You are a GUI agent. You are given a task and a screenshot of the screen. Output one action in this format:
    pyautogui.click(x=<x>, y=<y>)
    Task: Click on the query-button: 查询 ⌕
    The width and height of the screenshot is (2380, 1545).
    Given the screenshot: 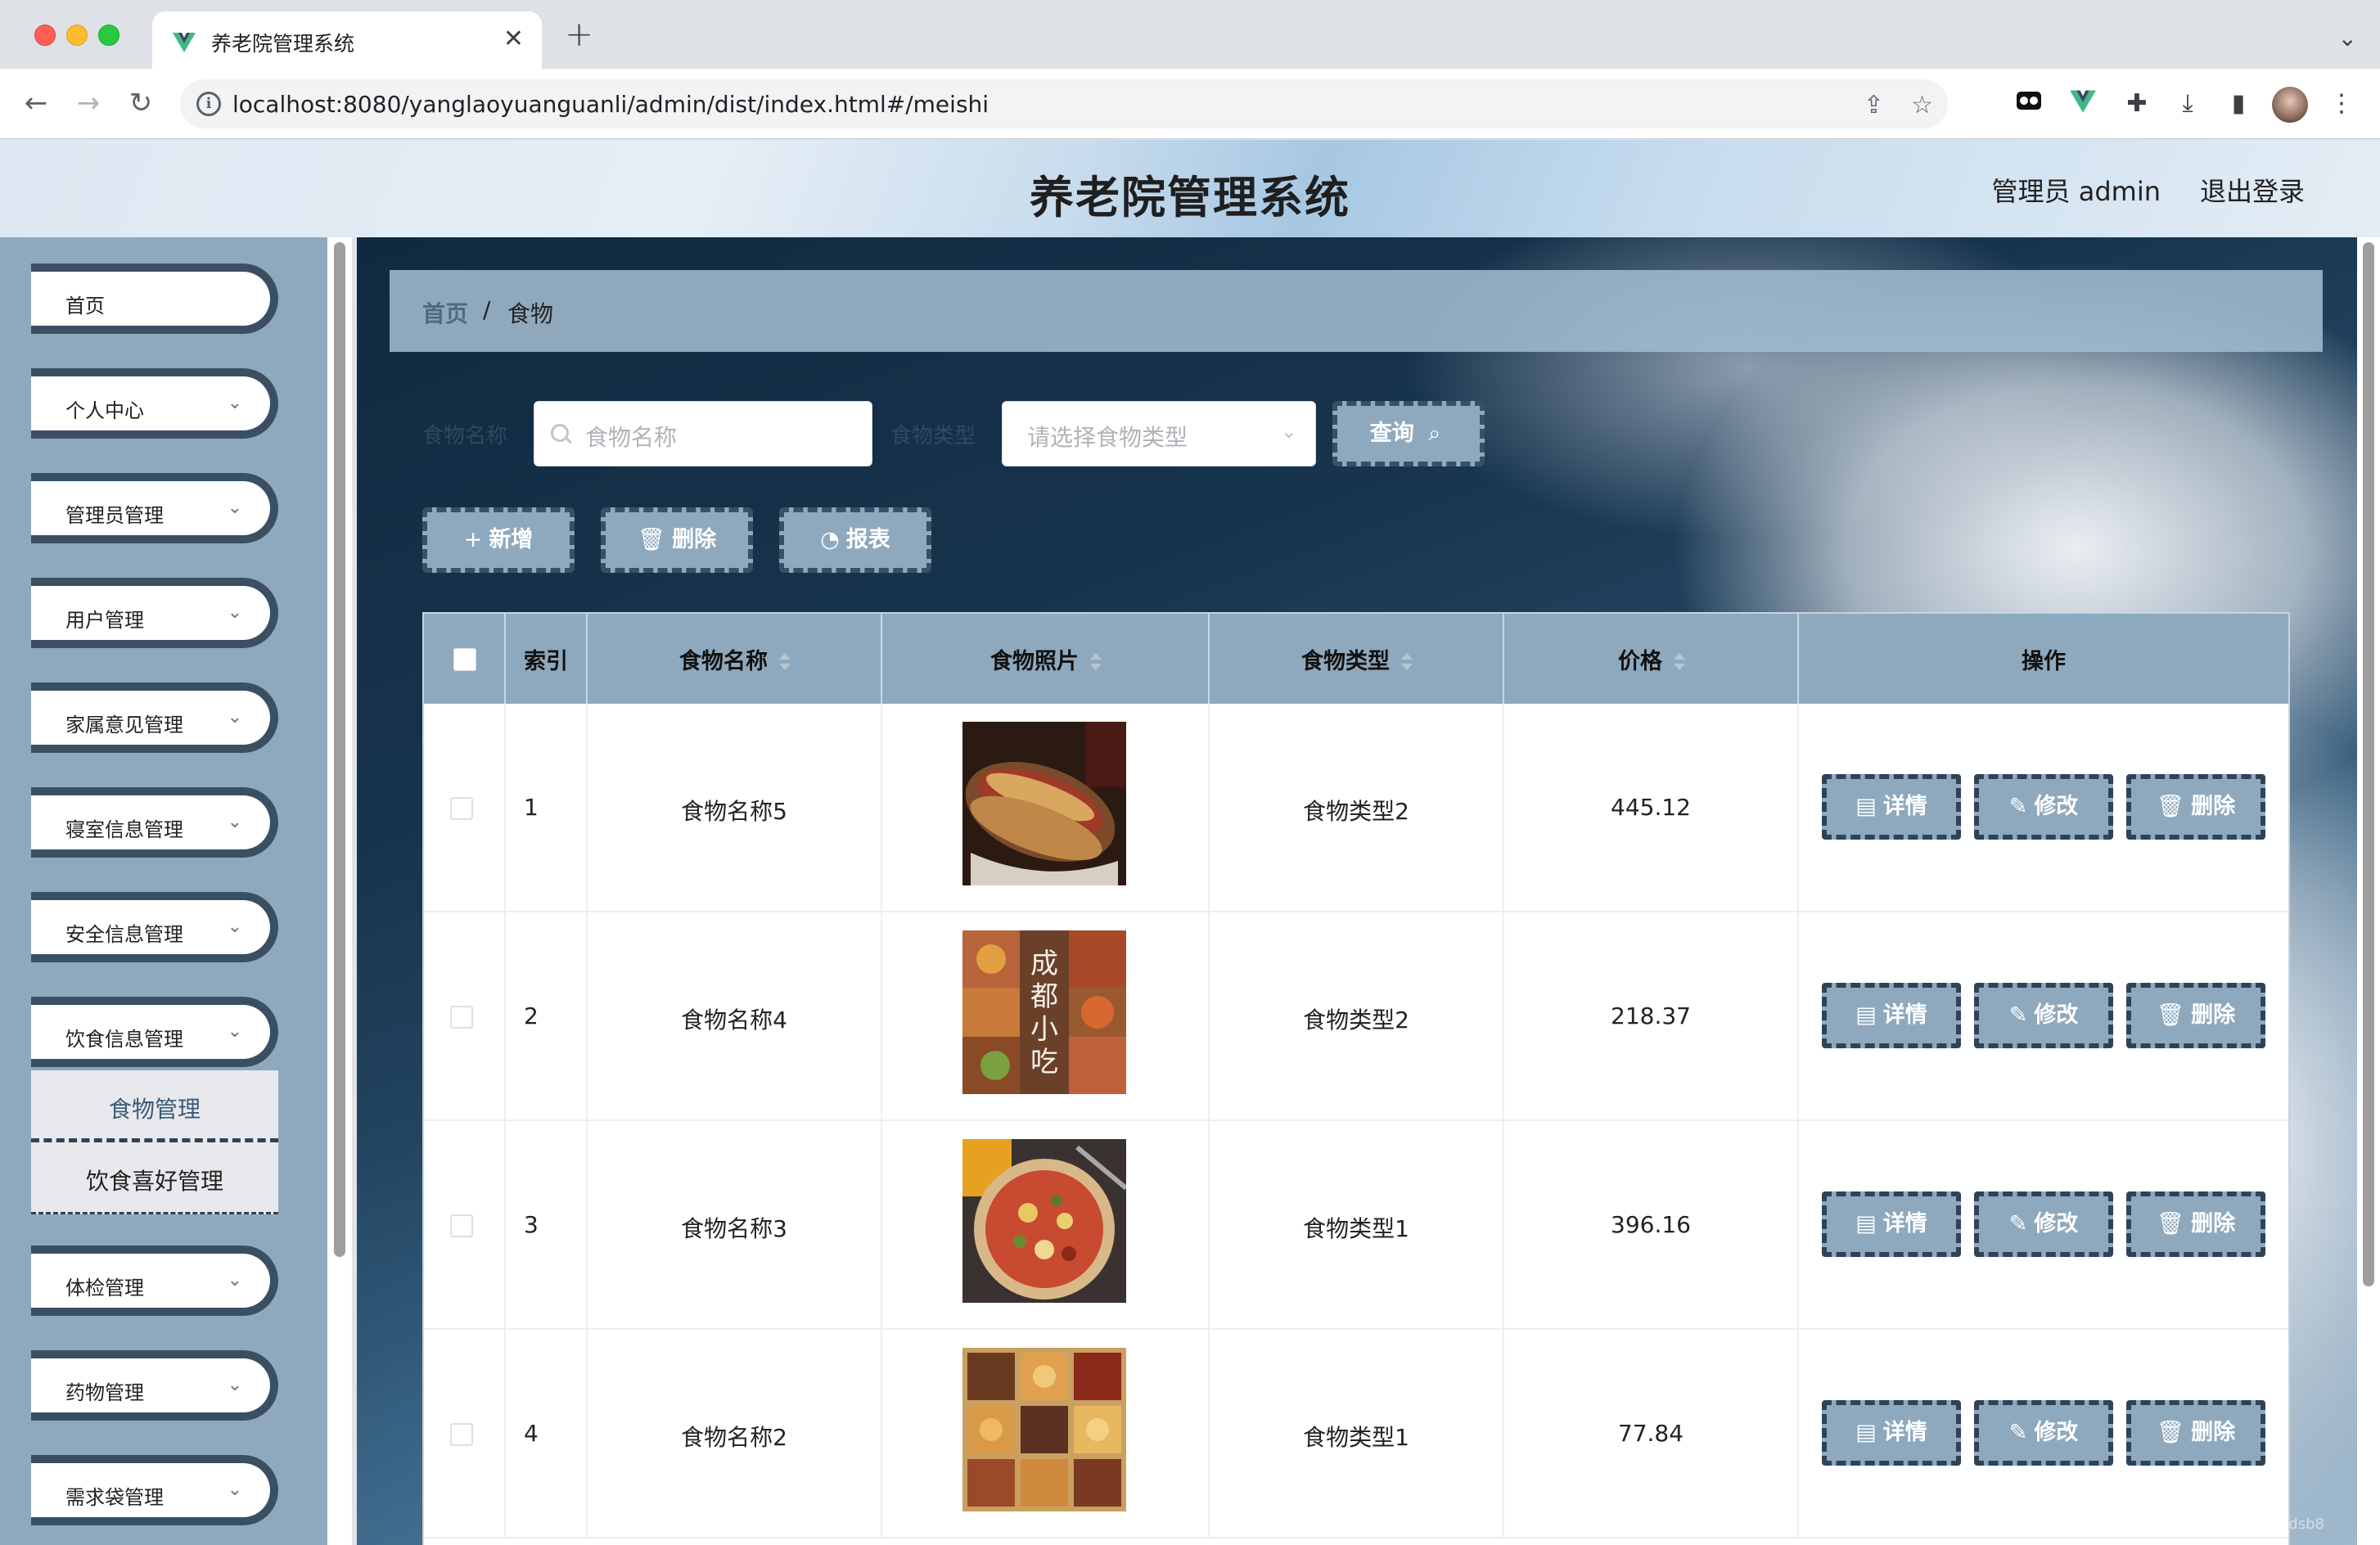 What is the action you would take?
    pyautogui.click(x=1409, y=433)
    